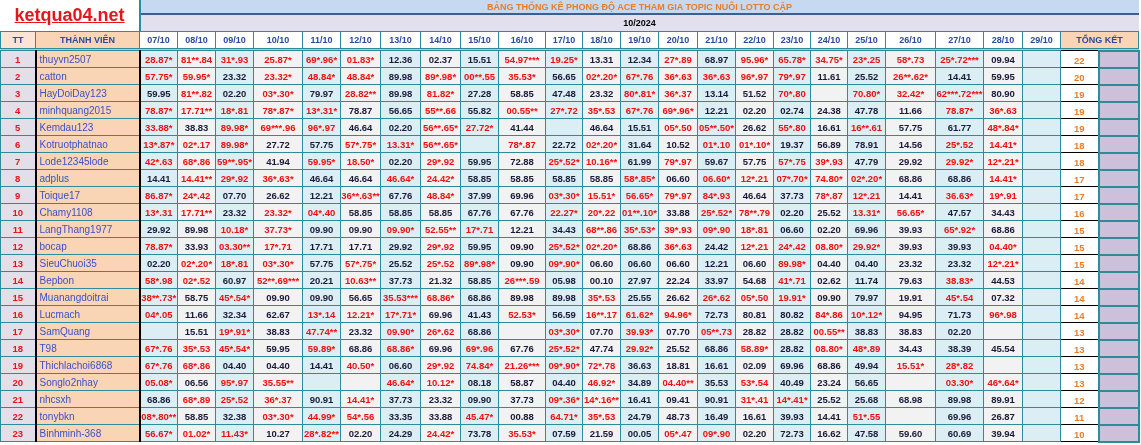 This screenshot has width=1141, height=445. What do you see at coordinates (278, 59) in the screenshot?
I see `table-cell: 25.87*` at bounding box center [278, 59].